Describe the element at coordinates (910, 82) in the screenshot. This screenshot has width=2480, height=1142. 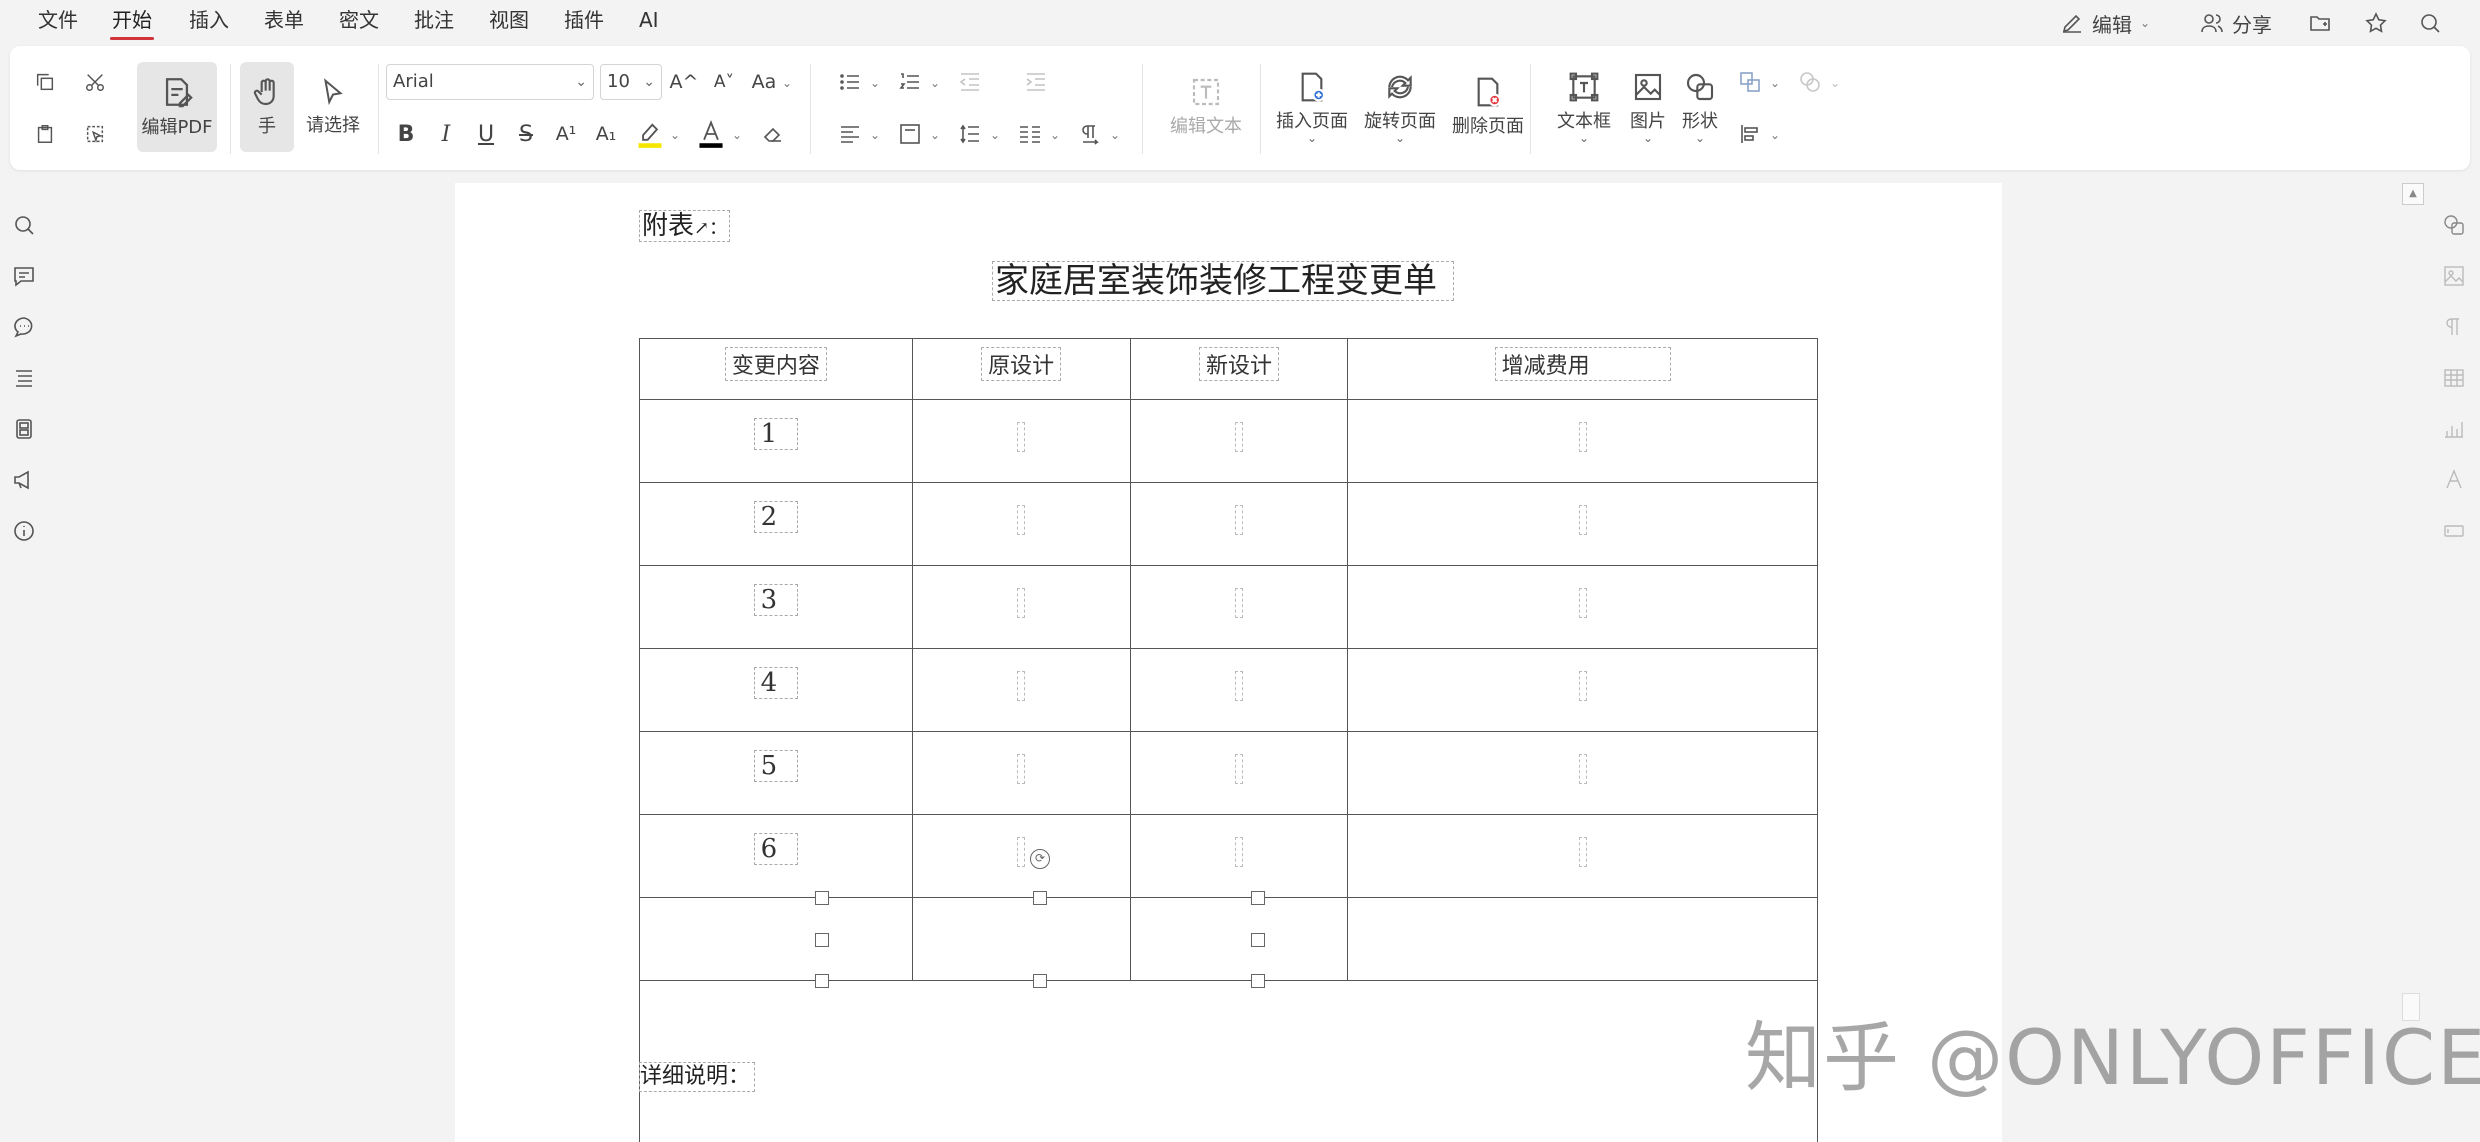
I see `numbered-list-icon` at that location.